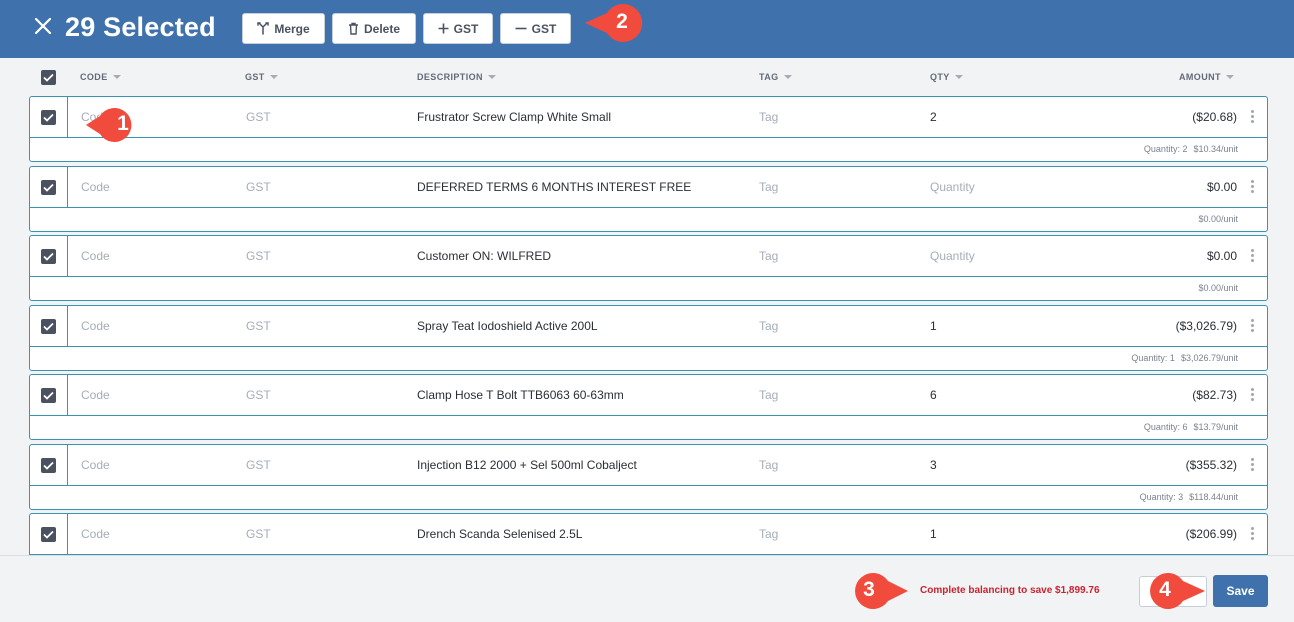  What do you see at coordinates (1191, 427) in the screenshot?
I see `unit-price-note: Quantity: 6 $13.79/unit` at bounding box center [1191, 427].